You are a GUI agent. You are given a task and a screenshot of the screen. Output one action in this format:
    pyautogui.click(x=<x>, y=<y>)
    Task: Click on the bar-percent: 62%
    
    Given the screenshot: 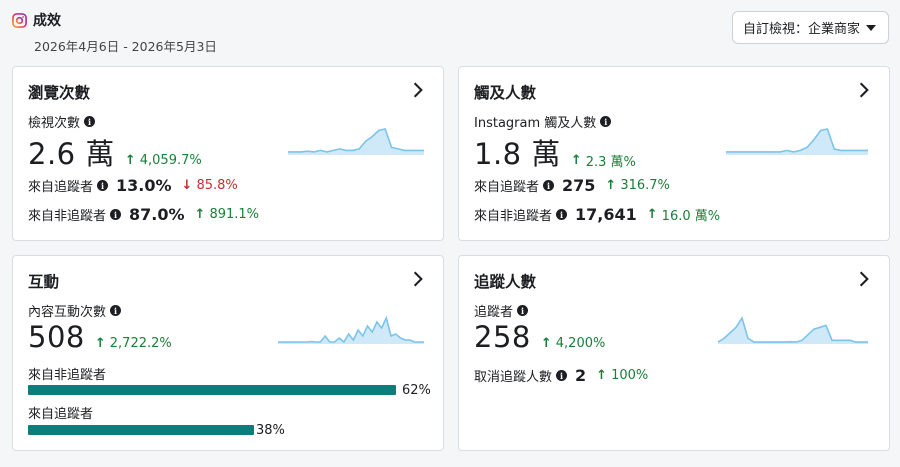 What is the action you would take?
    pyautogui.click(x=416, y=390)
    